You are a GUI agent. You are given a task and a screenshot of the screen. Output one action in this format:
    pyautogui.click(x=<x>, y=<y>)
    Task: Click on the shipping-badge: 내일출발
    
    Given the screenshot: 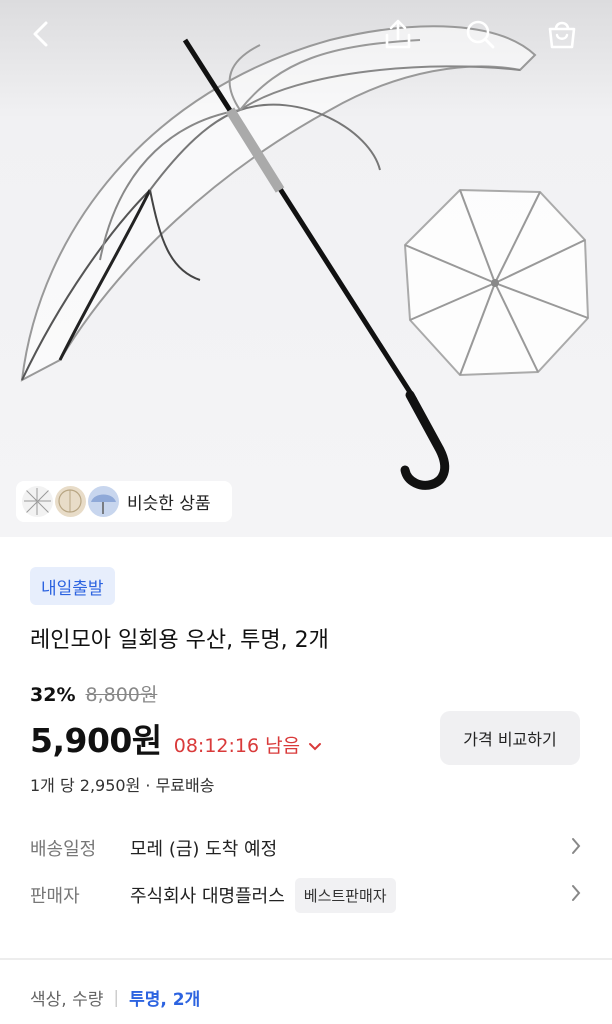 What is the action you would take?
    pyautogui.click(x=72, y=586)
    